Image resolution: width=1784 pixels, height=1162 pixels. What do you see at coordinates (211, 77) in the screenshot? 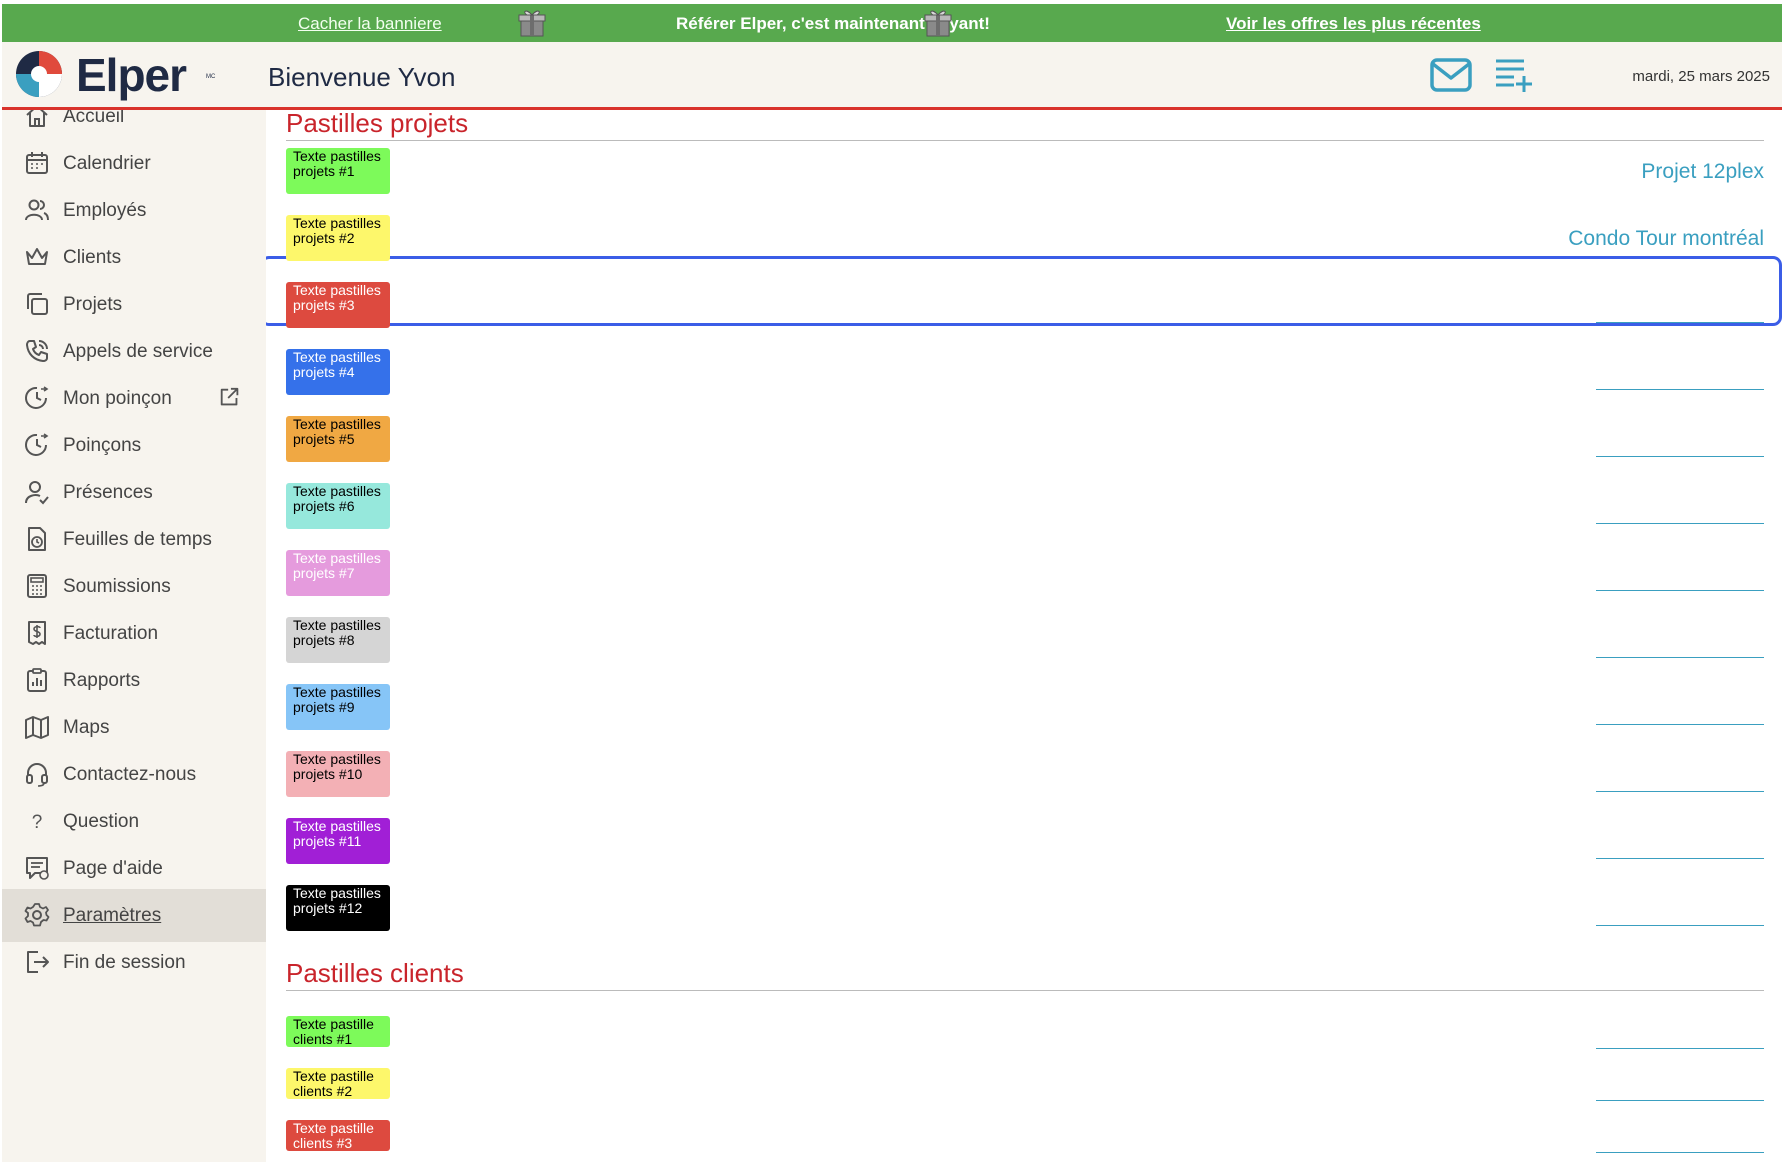
I see `logo-trademark: MC` at bounding box center [211, 77].